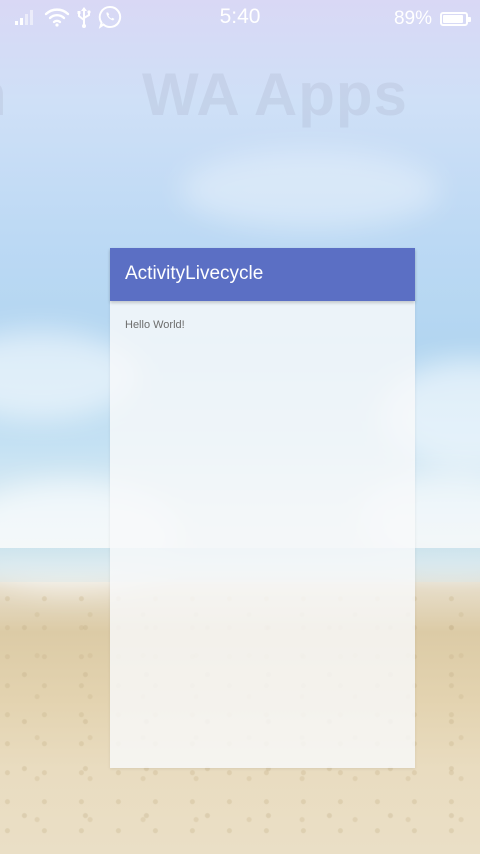 The image size is (480, 854). I want to click on cloud, so click(310, 190).